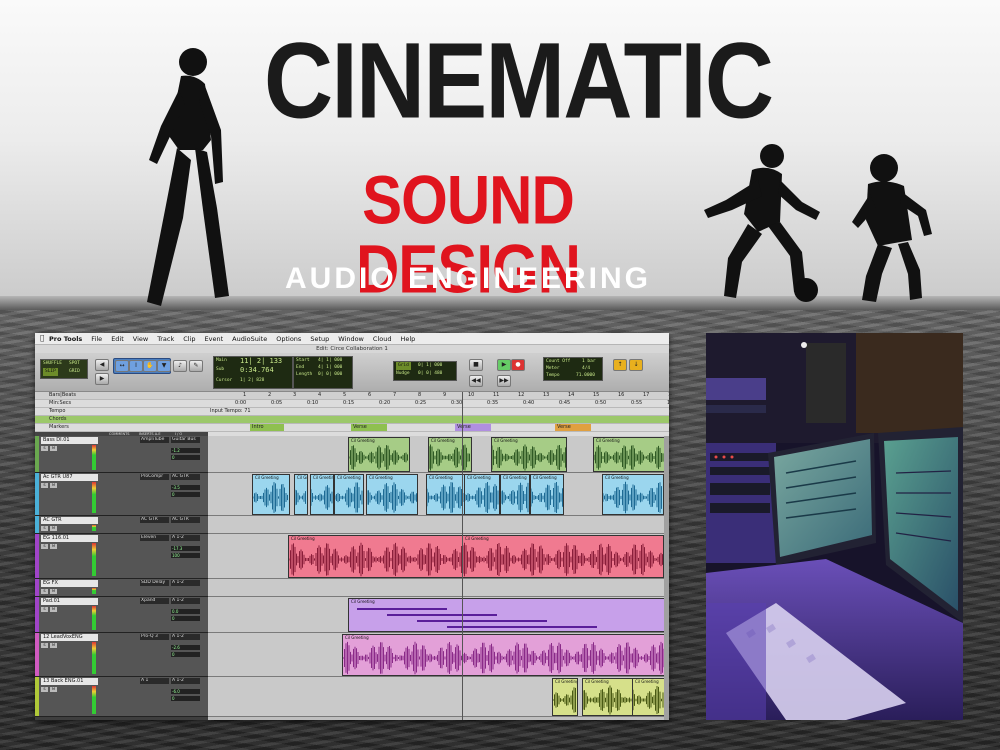 This screenshot has width=1000, height=750. Describe the element at coordinates (504, 365) in the screenshot. I see `play-button: ▶` at that location.